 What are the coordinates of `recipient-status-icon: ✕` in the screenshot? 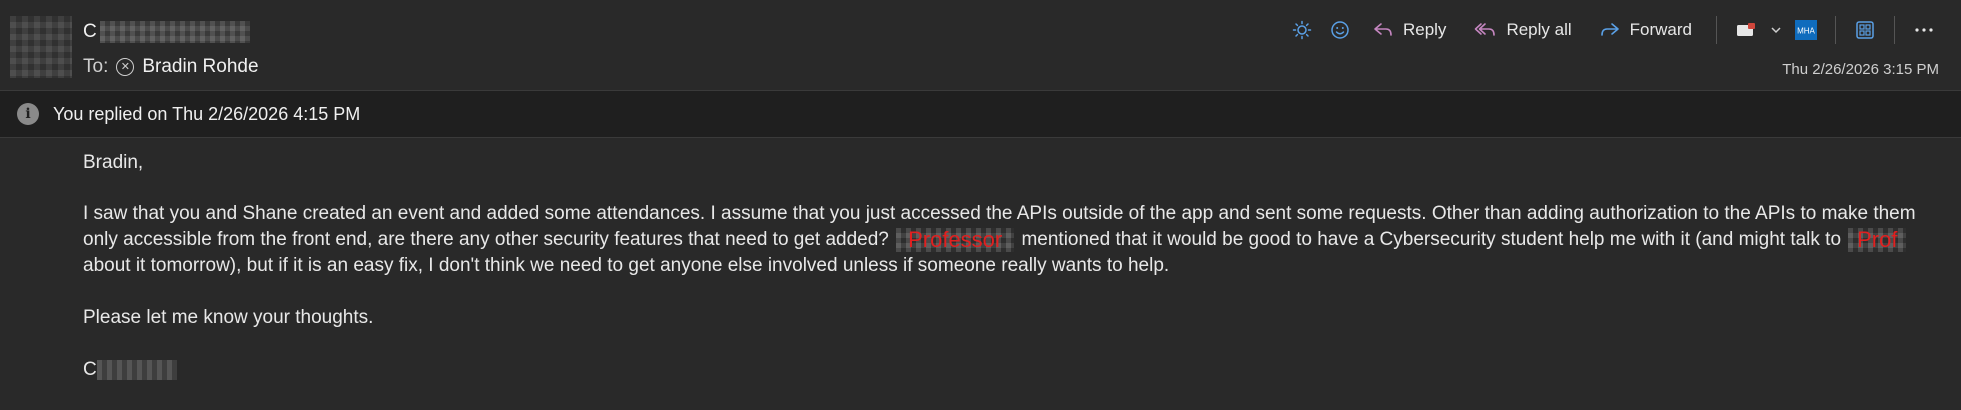 It's located at (125, 67).